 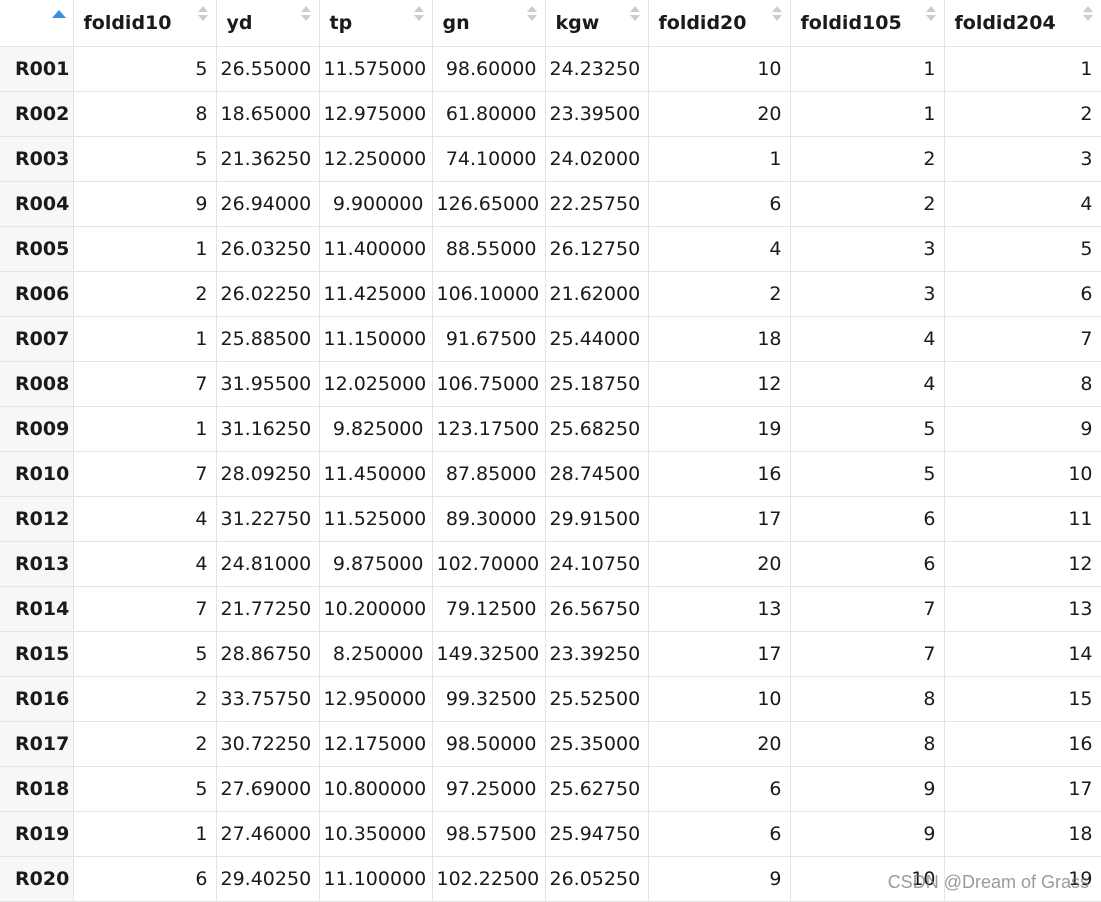 I want to click on cell-foldid10: 4, so click(x=145, y=519).